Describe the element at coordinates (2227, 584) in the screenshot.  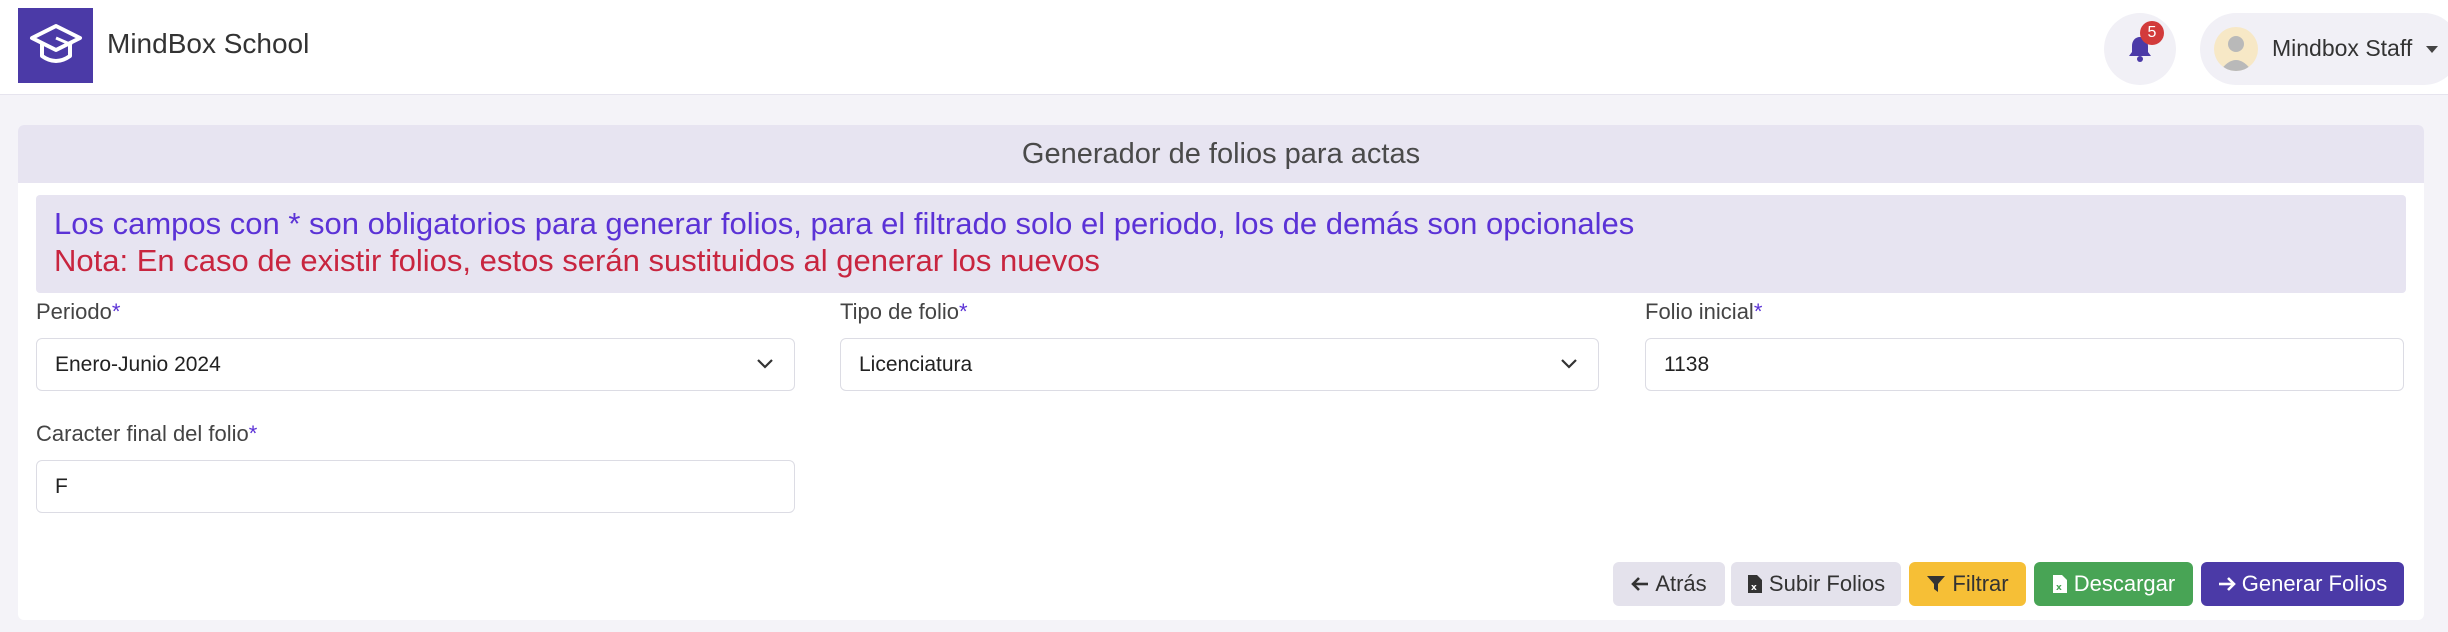
I see `arrow-right-icon` at that location.